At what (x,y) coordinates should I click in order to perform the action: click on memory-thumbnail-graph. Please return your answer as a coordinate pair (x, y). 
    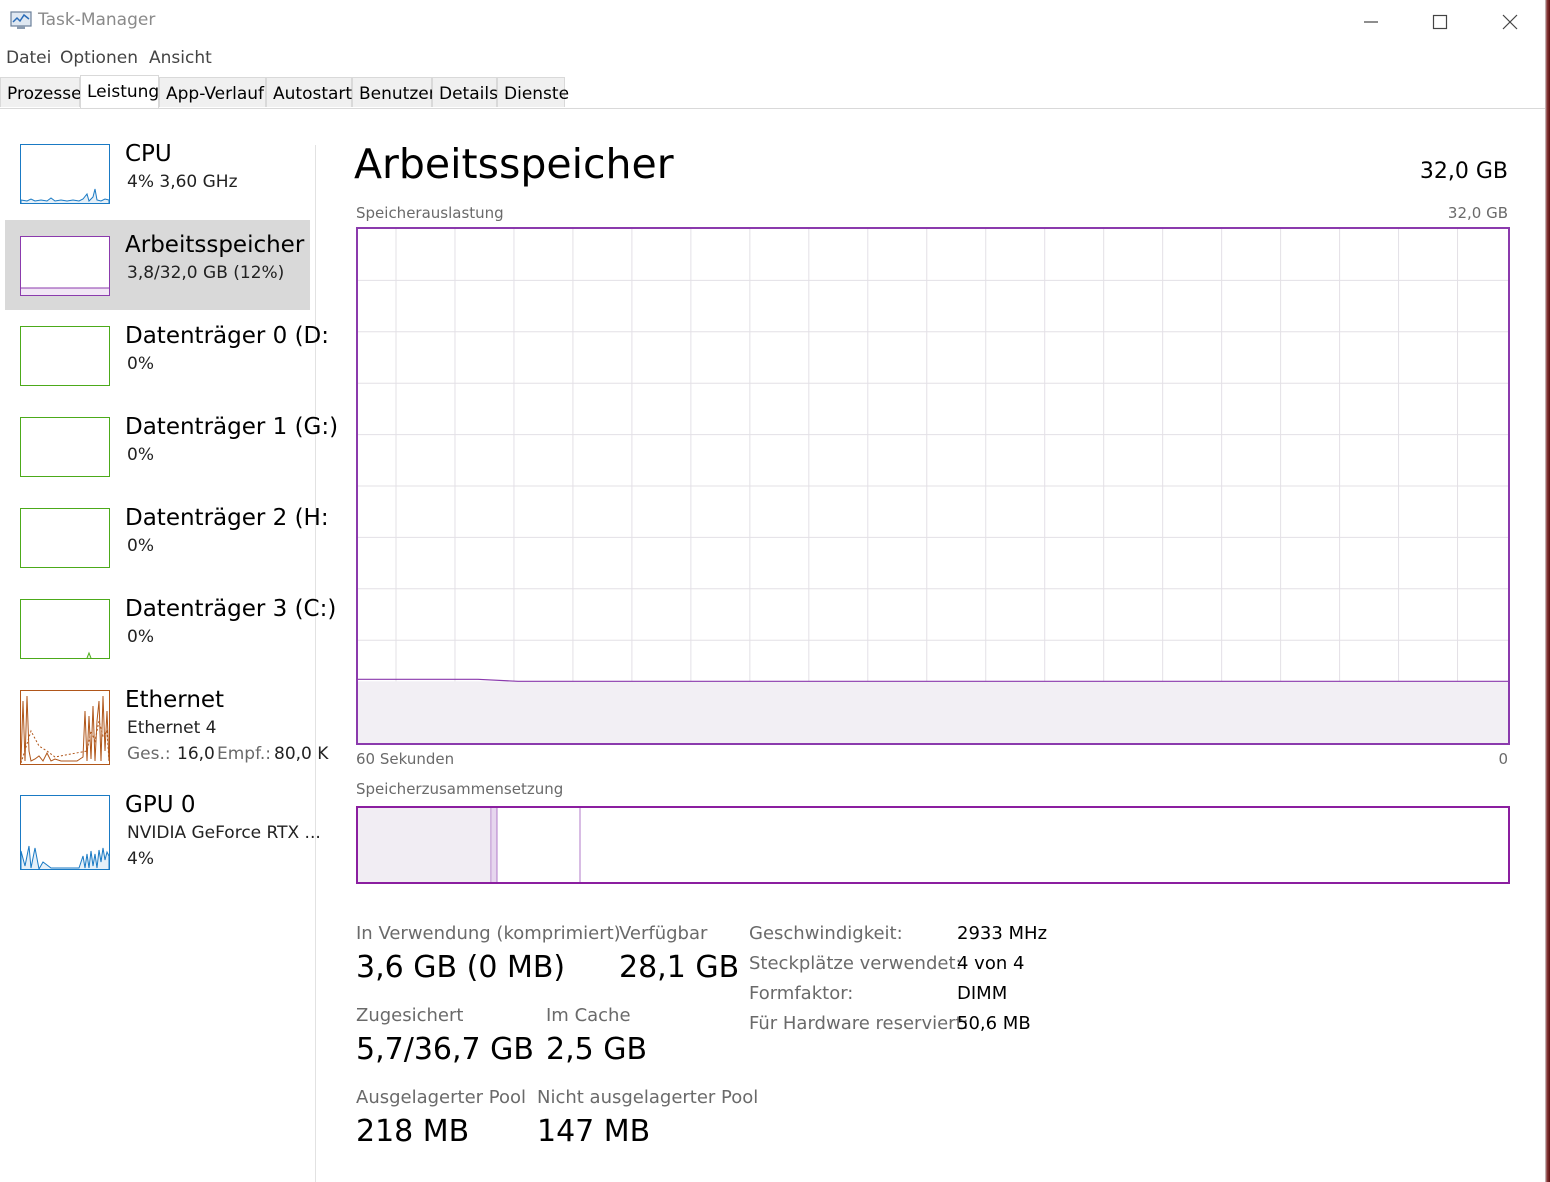
    Looking at the image, I should click on (65, 266).